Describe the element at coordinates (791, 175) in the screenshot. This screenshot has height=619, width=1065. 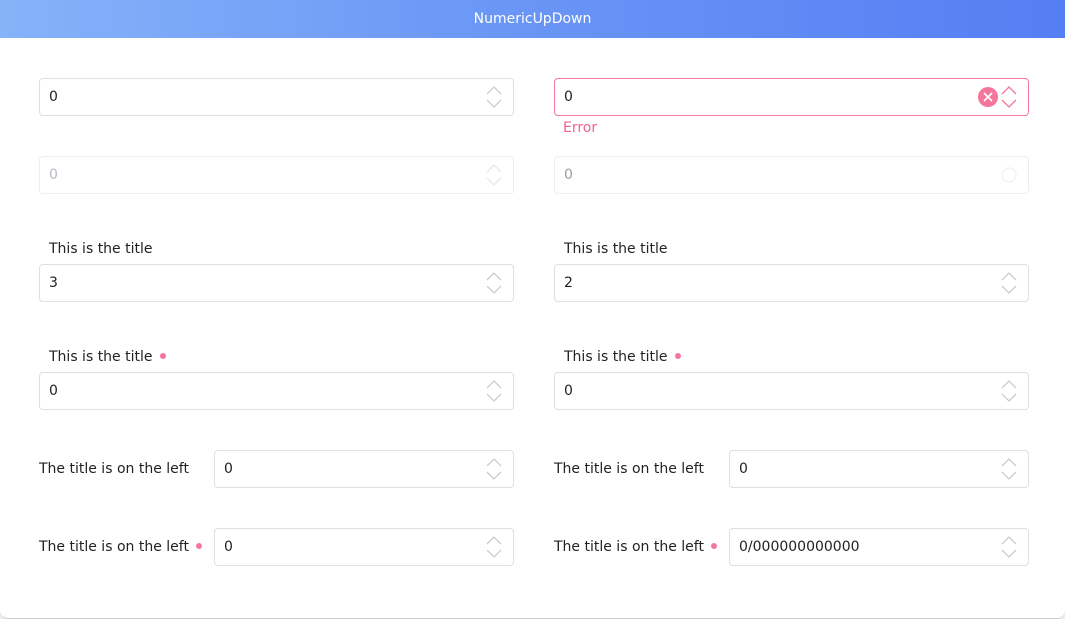
I see `numeric-updown-readonly: 0` at that location.